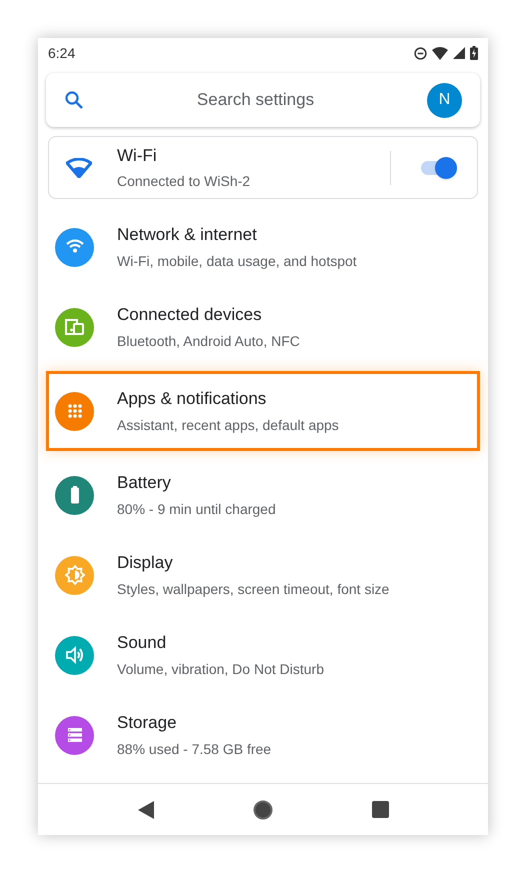  Describe the element at coordinates (184, 181) in the screenshot. I see `wifi-subtitle: Connected to WiSh-2` at that location.